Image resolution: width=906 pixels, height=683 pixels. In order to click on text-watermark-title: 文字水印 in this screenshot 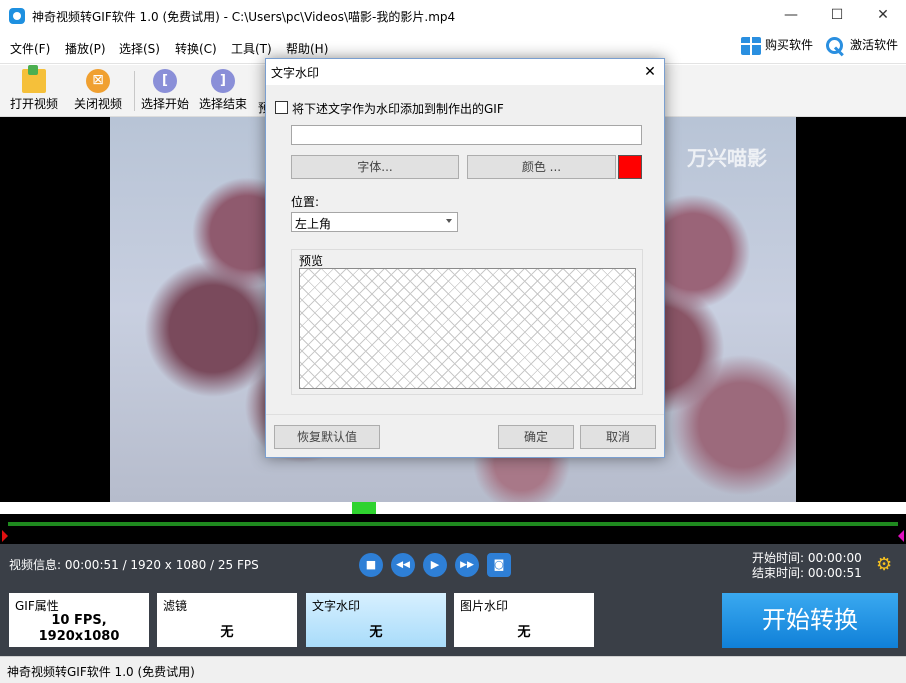, I will do `click(336, 606)`.